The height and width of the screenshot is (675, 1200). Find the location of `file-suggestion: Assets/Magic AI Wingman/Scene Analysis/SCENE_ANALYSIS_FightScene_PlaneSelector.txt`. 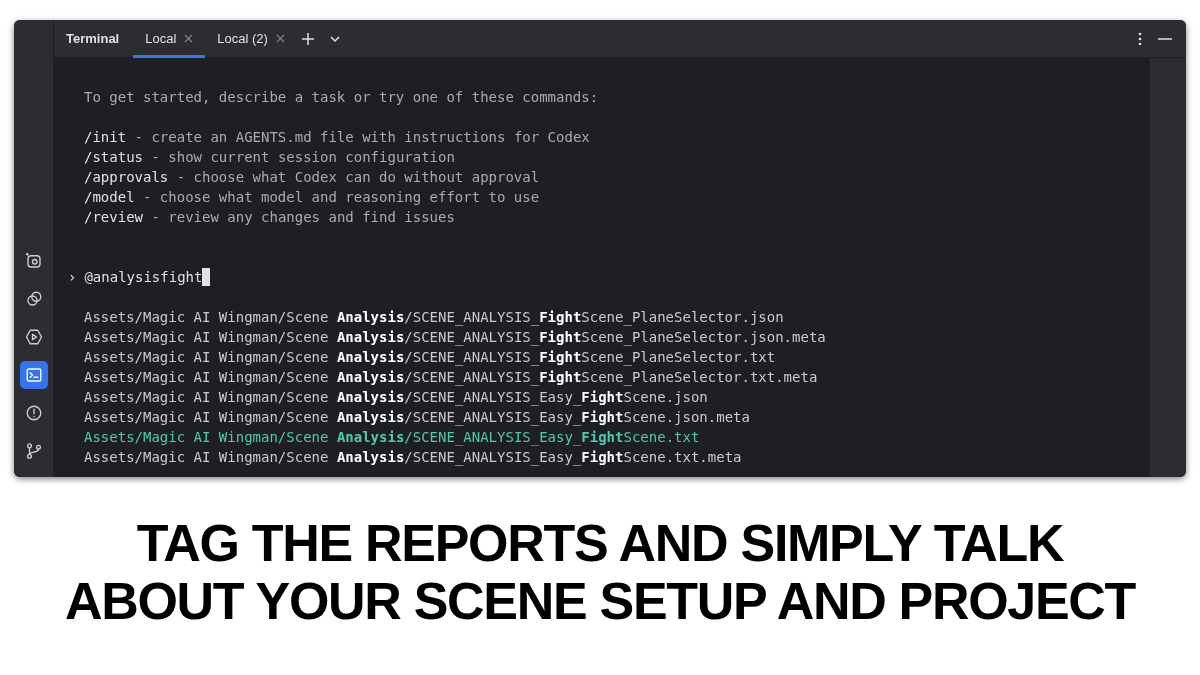

file-suggestion: Assets/Magic AI Wingman/Scene Analysis/SCENE_ANALYSIS_FightScene_PlaneSelector.txt is located at coordinates (430, 357).